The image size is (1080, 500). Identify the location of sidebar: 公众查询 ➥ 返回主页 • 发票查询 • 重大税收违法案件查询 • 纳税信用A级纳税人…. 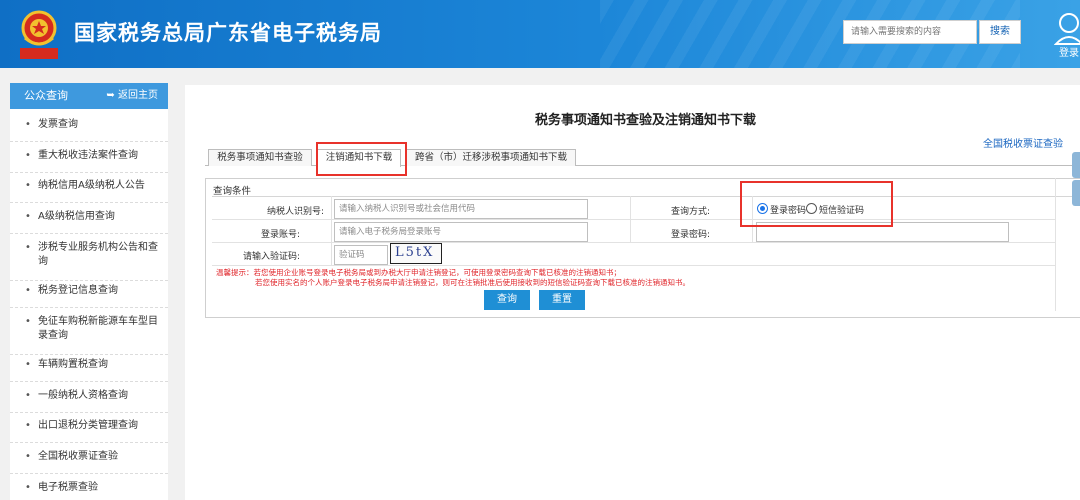
(89, 291).